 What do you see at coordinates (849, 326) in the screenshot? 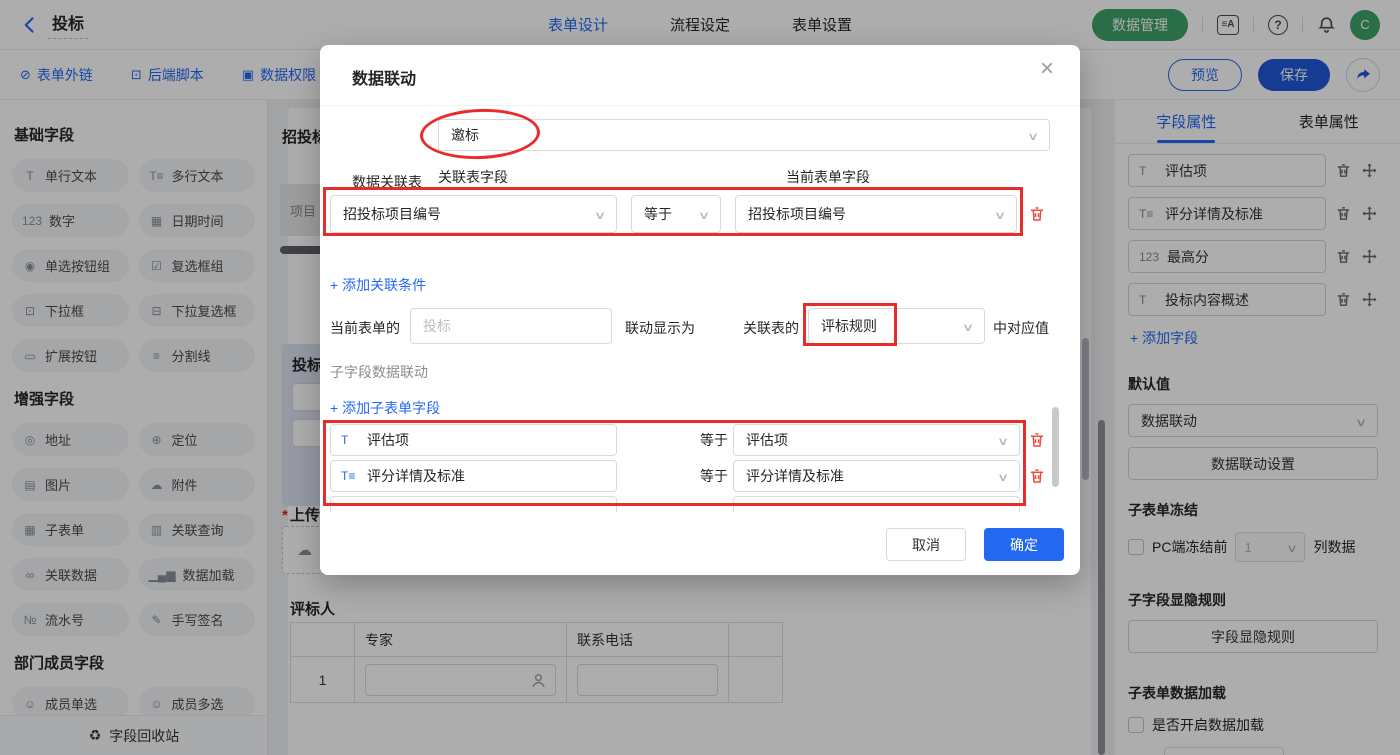
I see `relation-table-field-value: 评标规则` at bounding box center [849, 326].